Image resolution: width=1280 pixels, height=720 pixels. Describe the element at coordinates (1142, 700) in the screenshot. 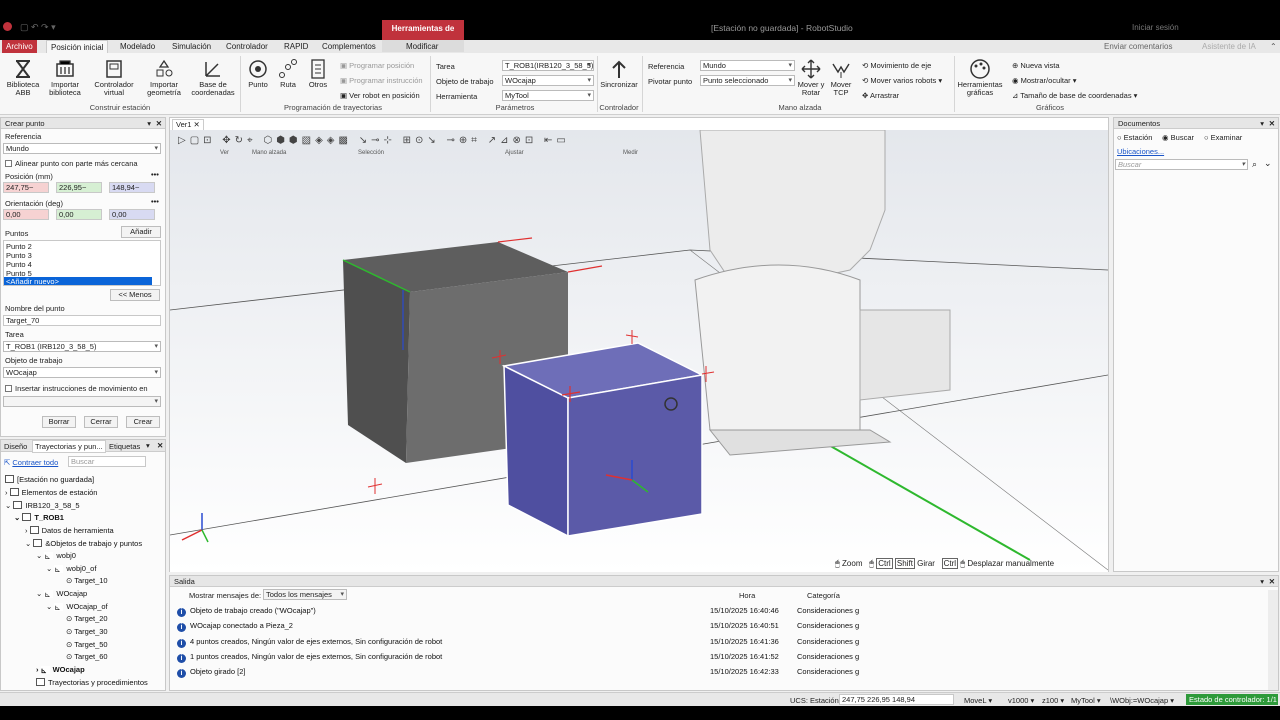

I see `wobj-dropdown: \WObj:=WOcajap ▾` at that location.